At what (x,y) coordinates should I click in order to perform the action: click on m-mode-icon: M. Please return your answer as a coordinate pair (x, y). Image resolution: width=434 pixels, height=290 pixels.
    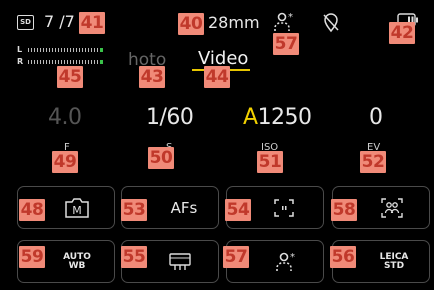
    Looking at the image, I should click on (77, 208).